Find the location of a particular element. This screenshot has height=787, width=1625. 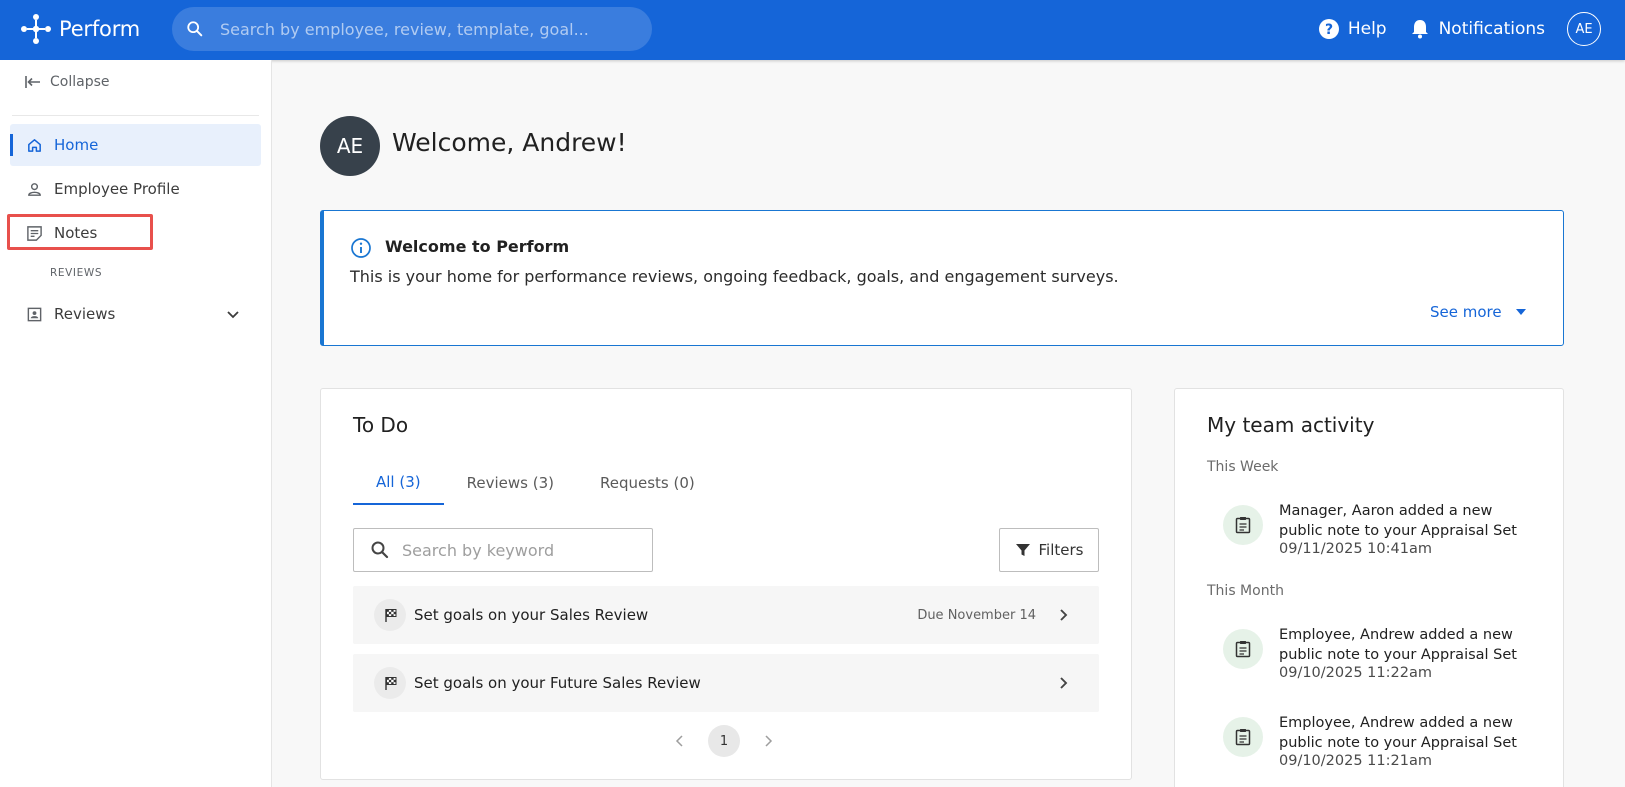

notifications-label: Notifications is located at coordinates (1491, 29).